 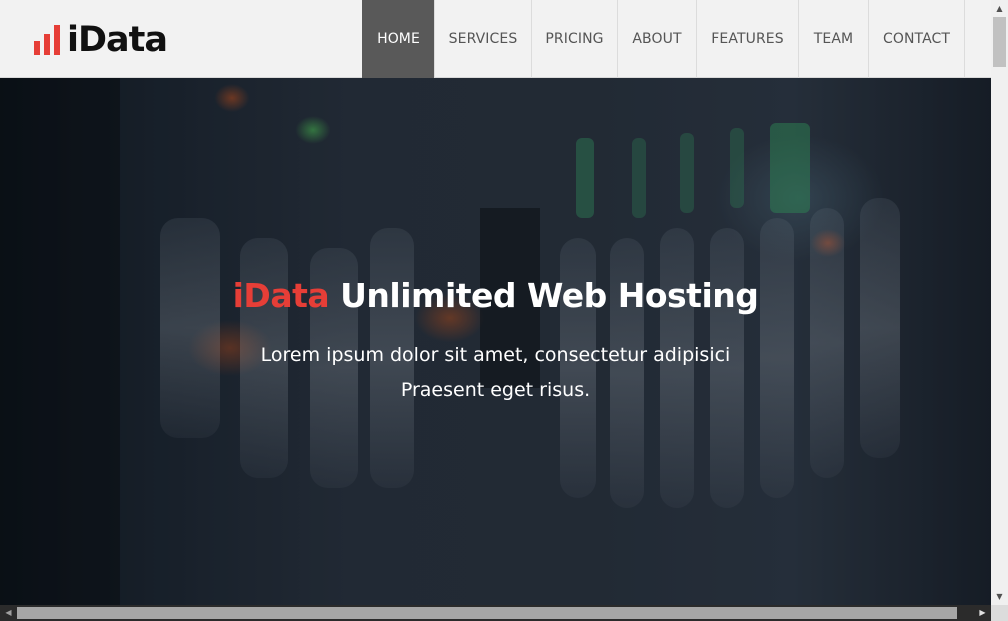 I want to click on horizontal-scrollbar: ◀ ▶, so click(x=495, y=613).